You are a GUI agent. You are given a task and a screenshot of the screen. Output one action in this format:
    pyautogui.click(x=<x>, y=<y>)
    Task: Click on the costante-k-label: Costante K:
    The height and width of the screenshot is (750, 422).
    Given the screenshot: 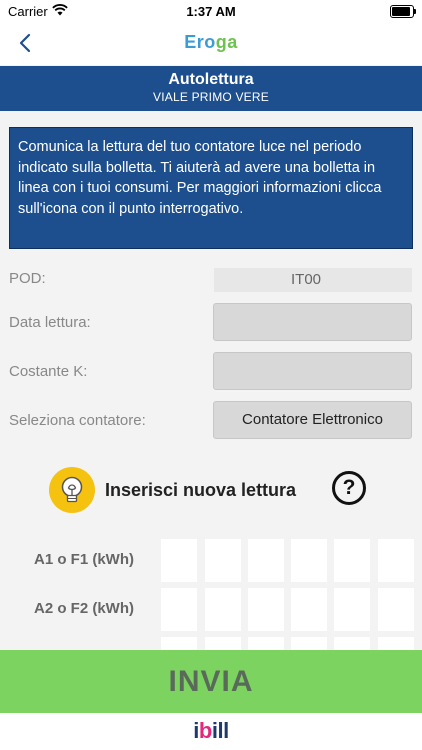 What is the action you would take?
    pyautogui.click(x=48, y=371)
    